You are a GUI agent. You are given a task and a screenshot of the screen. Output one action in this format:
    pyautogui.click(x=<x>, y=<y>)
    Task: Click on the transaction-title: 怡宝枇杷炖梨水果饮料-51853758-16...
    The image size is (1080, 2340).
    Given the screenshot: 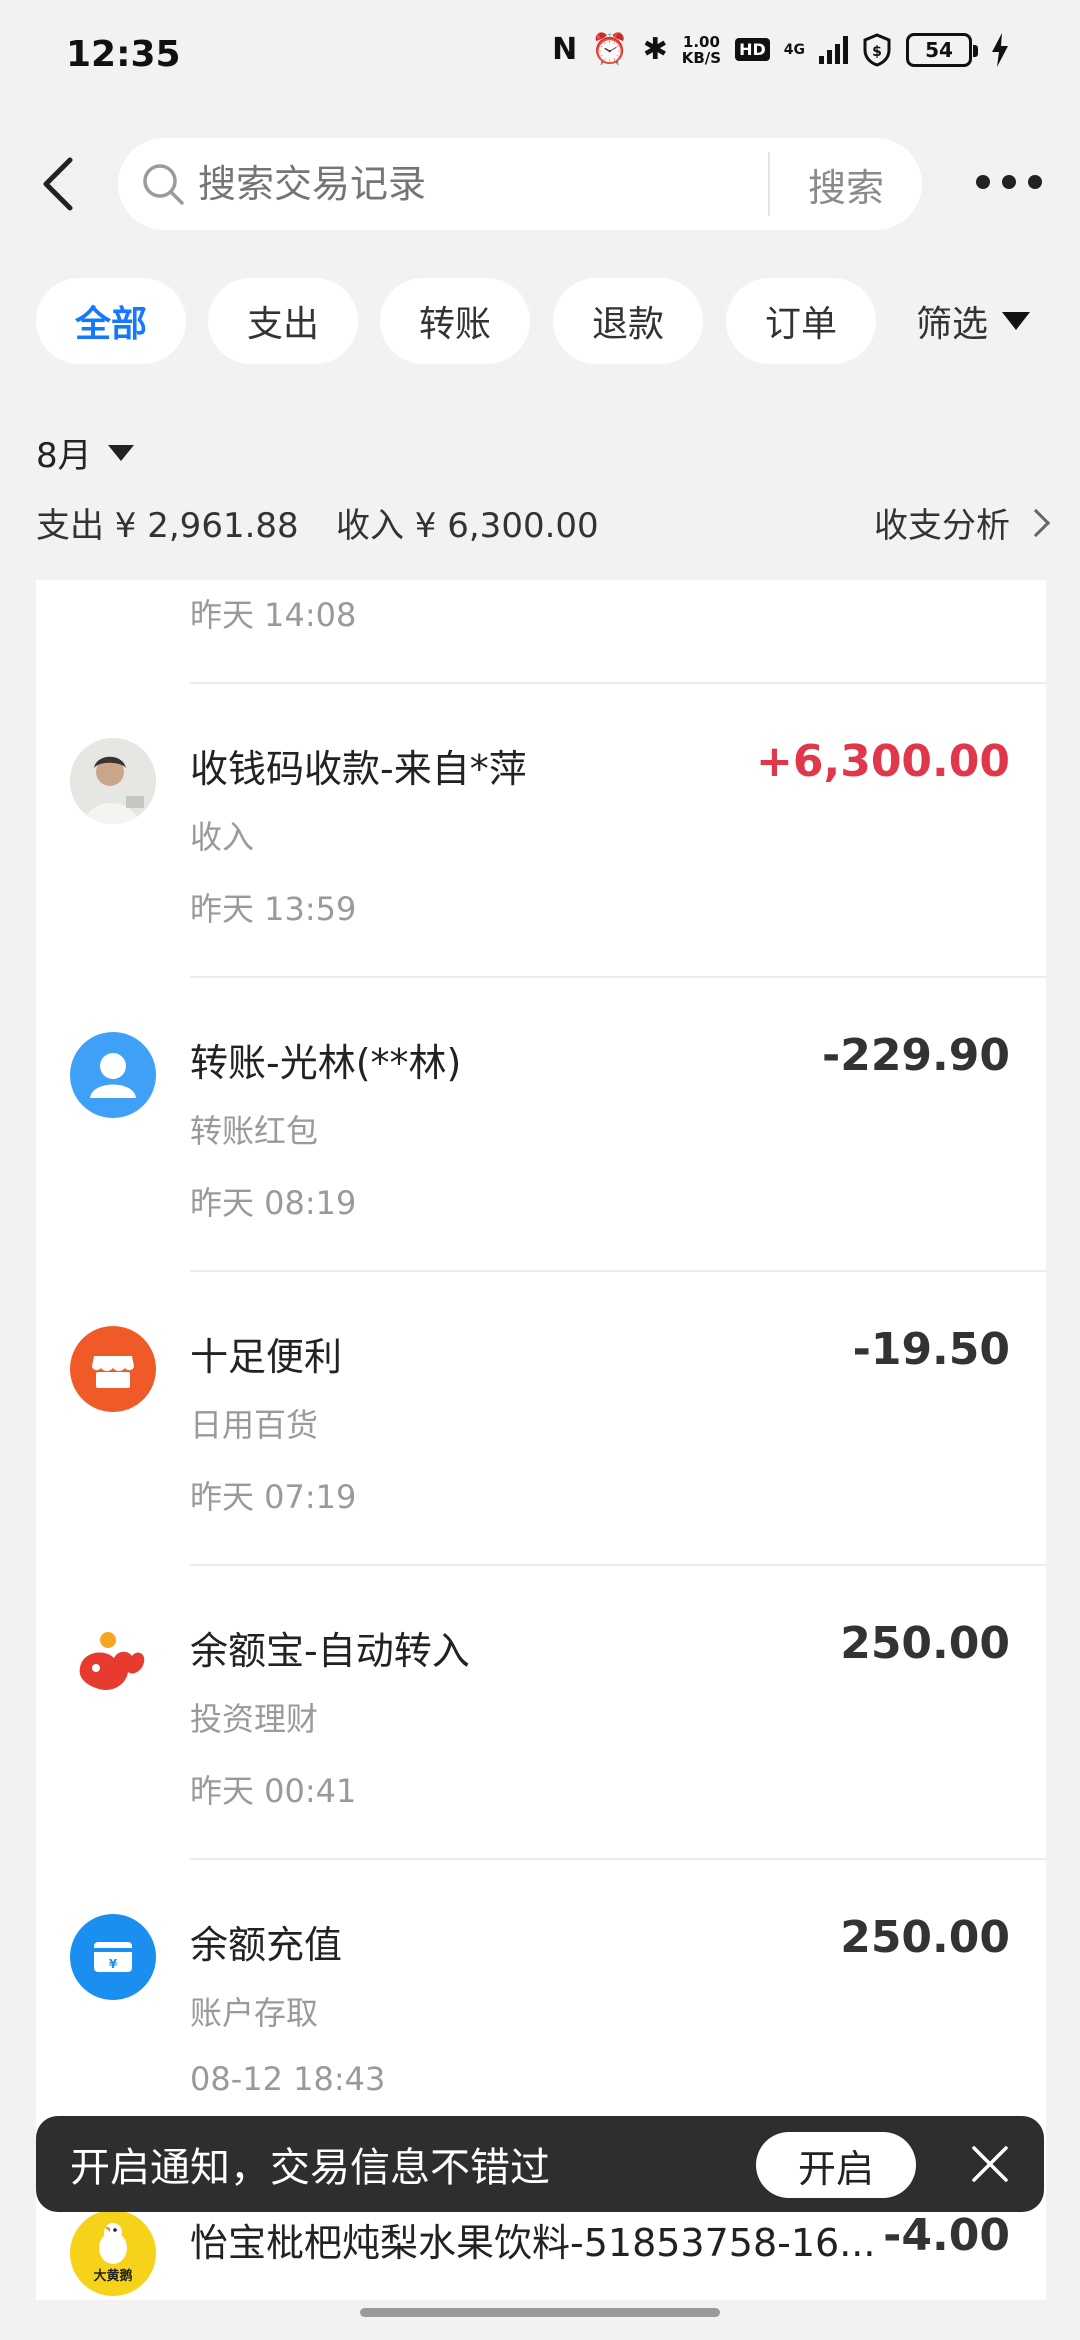 What is the action you would take?
    pyautogui.click(x=533, y=2243)
    